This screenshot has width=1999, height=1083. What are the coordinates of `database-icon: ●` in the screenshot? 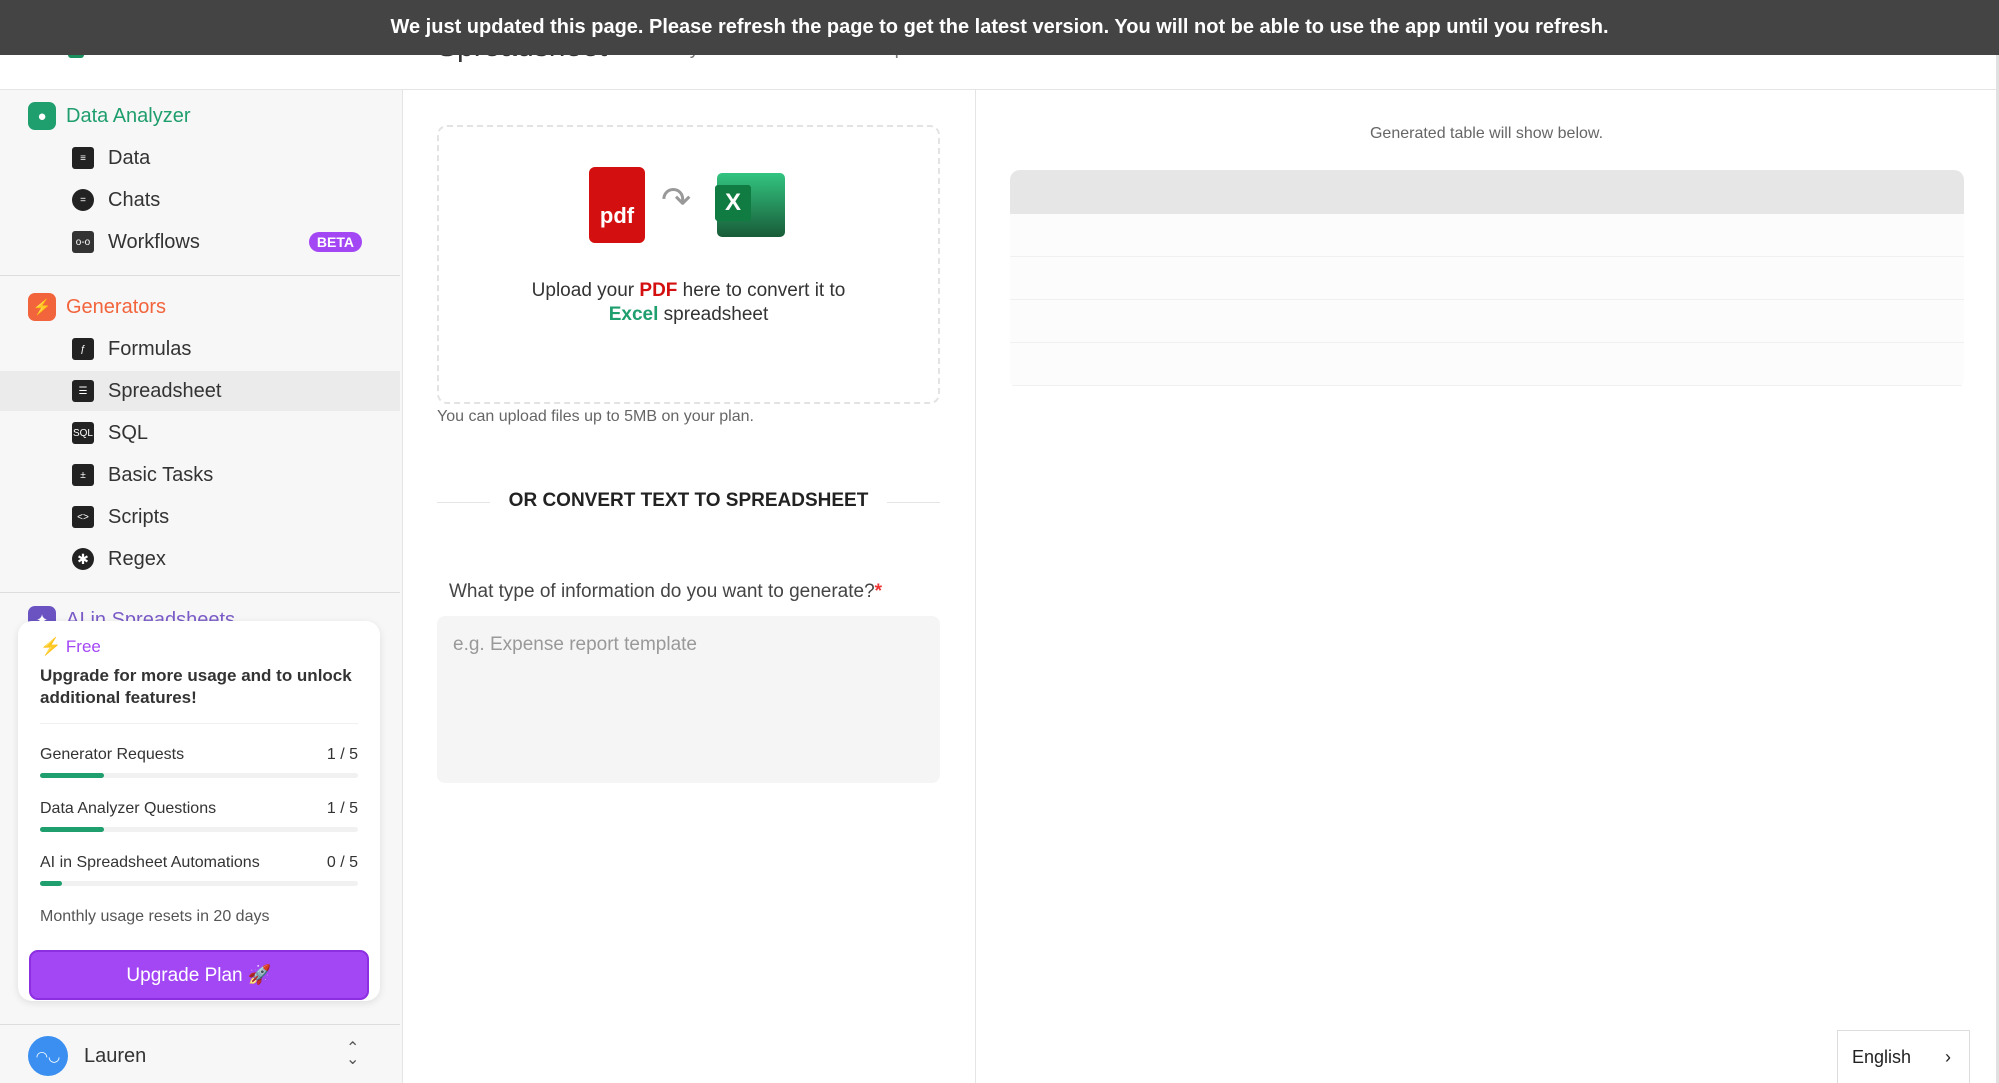 It's located at (42, 116).